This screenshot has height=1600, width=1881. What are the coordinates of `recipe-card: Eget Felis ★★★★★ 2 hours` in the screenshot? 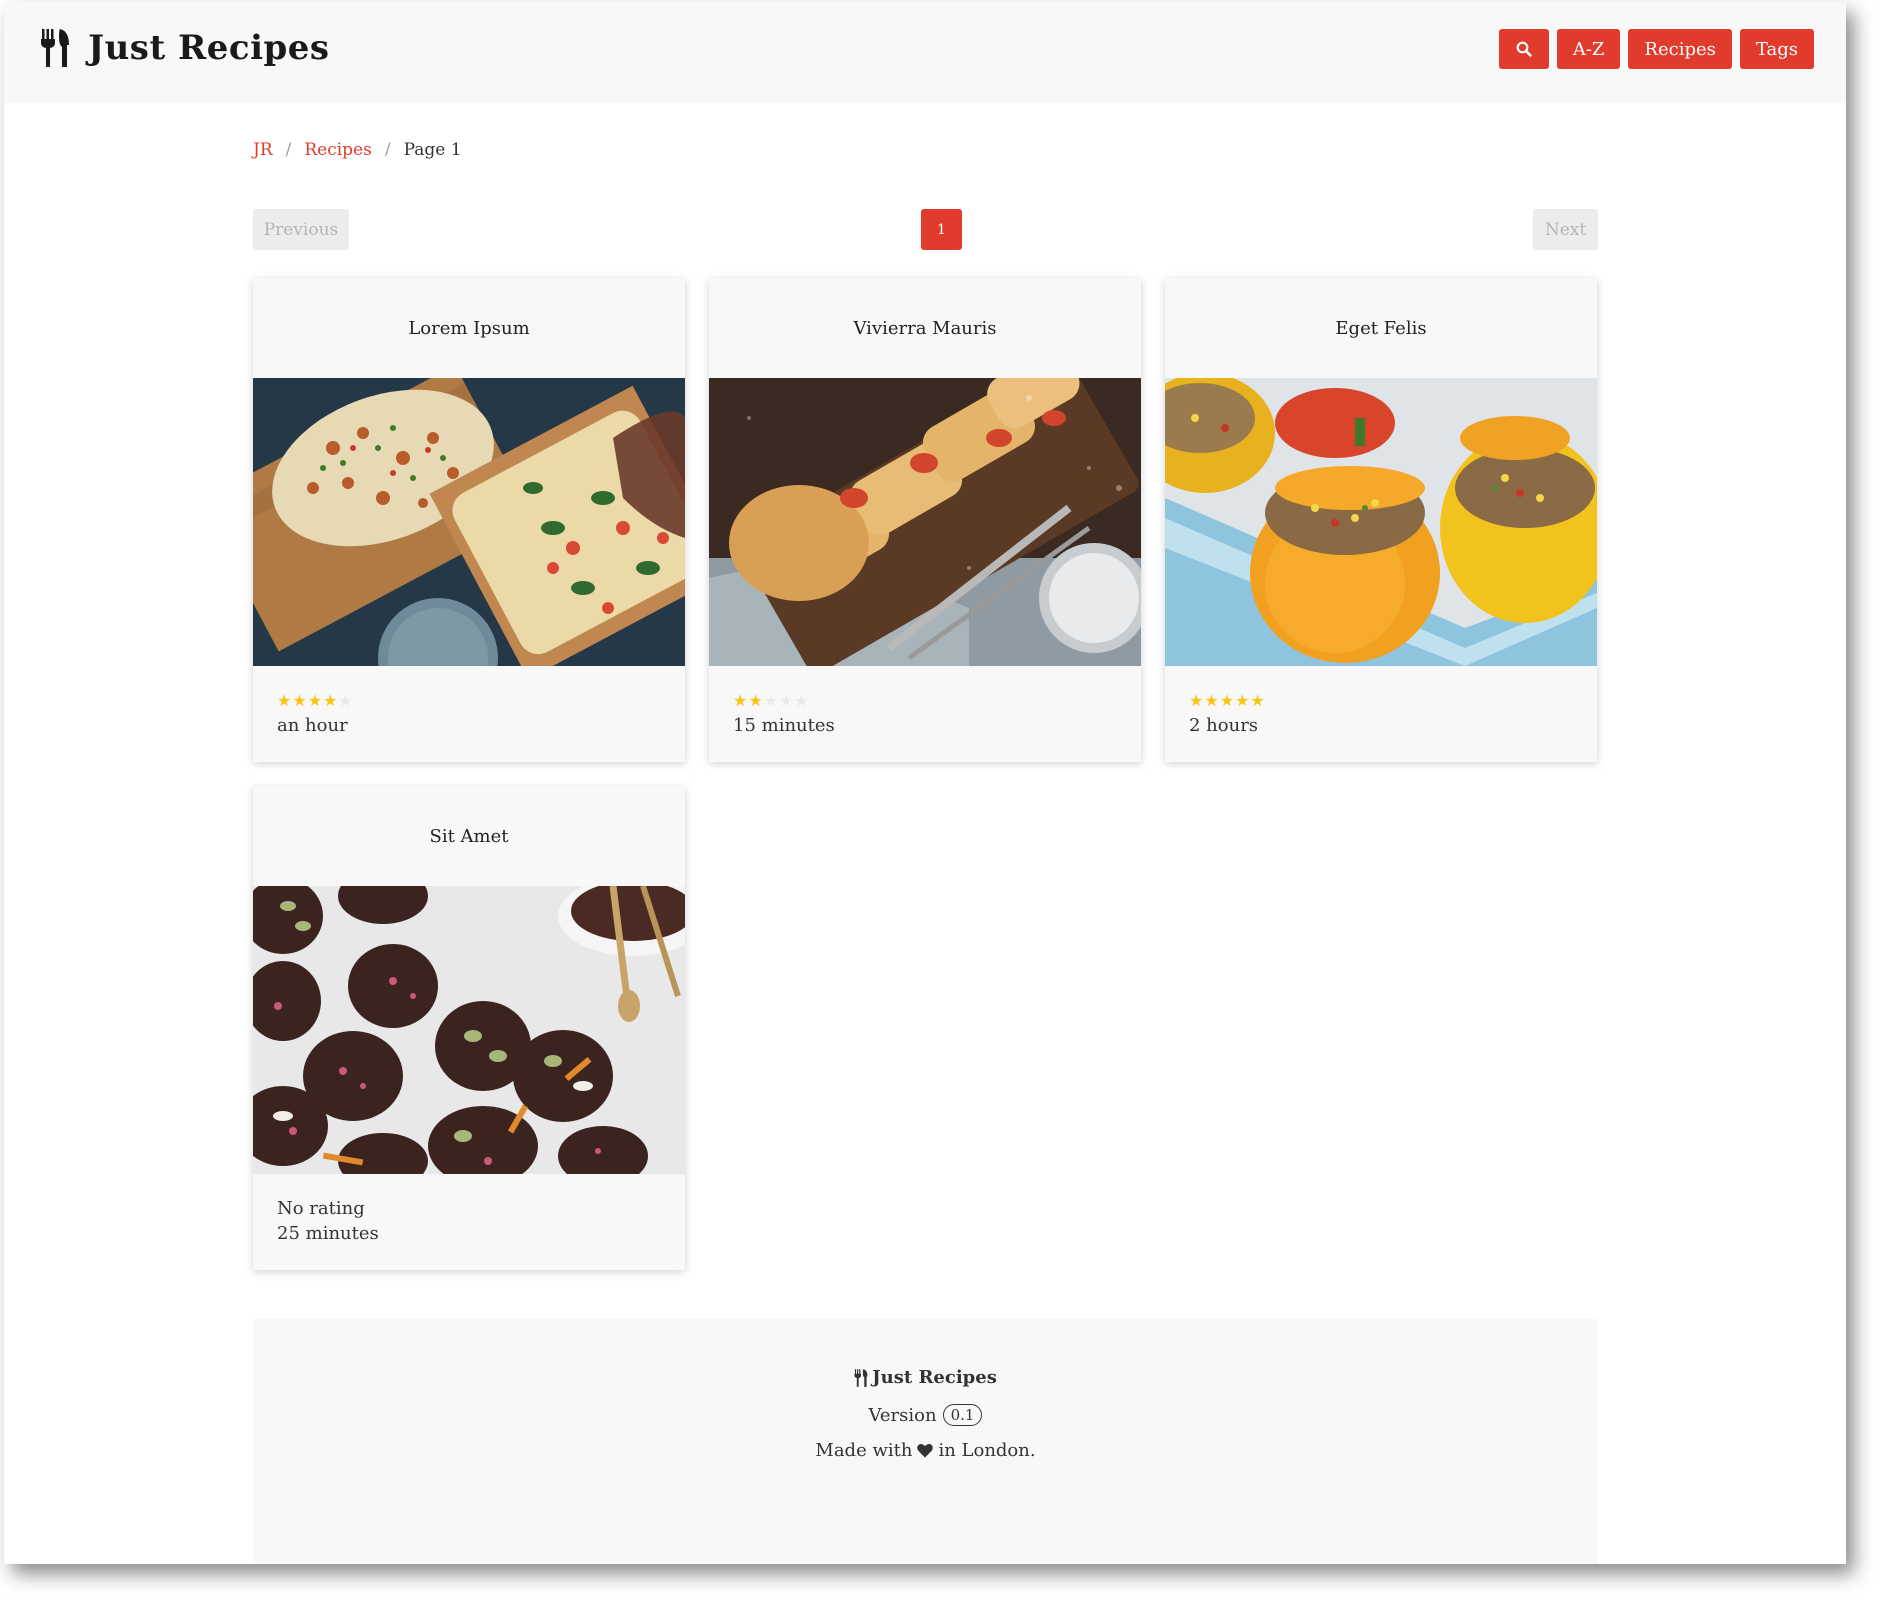 It's located at (1381, 520).